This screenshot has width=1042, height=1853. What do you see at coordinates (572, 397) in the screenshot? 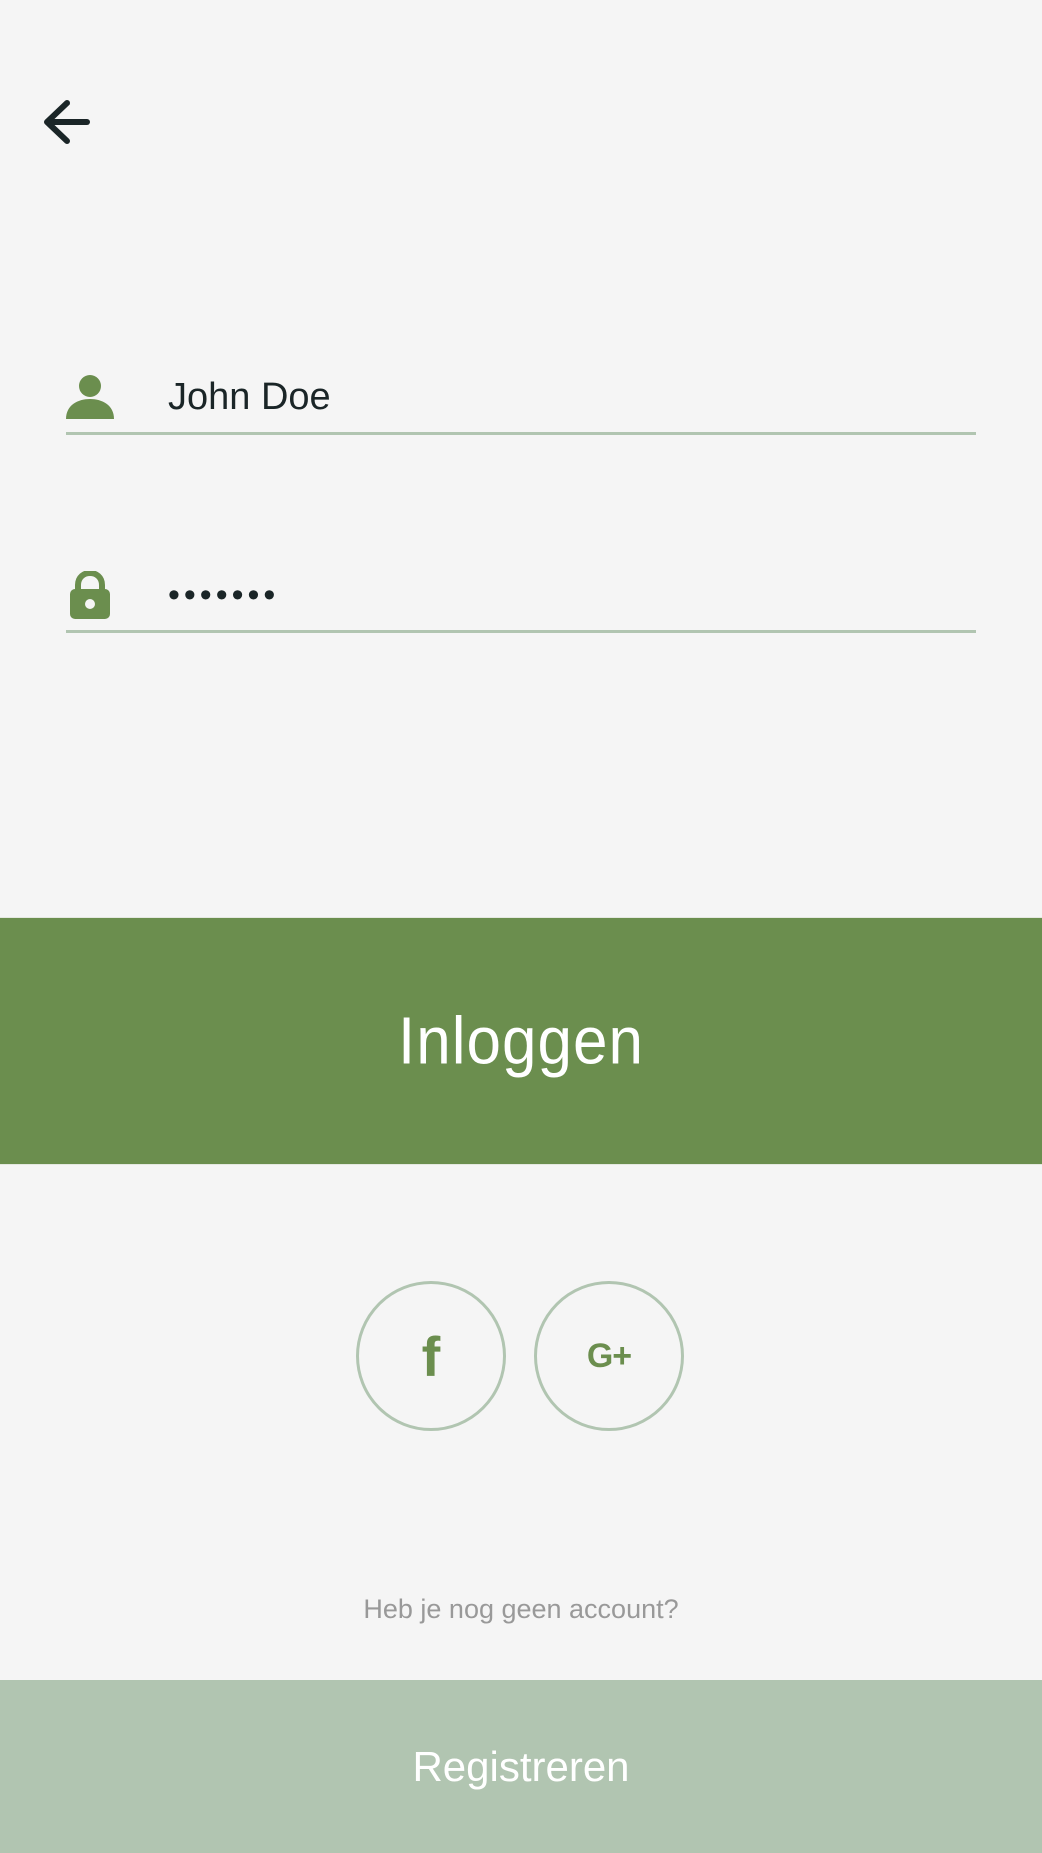
I see `username-input` at bounding box center [572, 397].